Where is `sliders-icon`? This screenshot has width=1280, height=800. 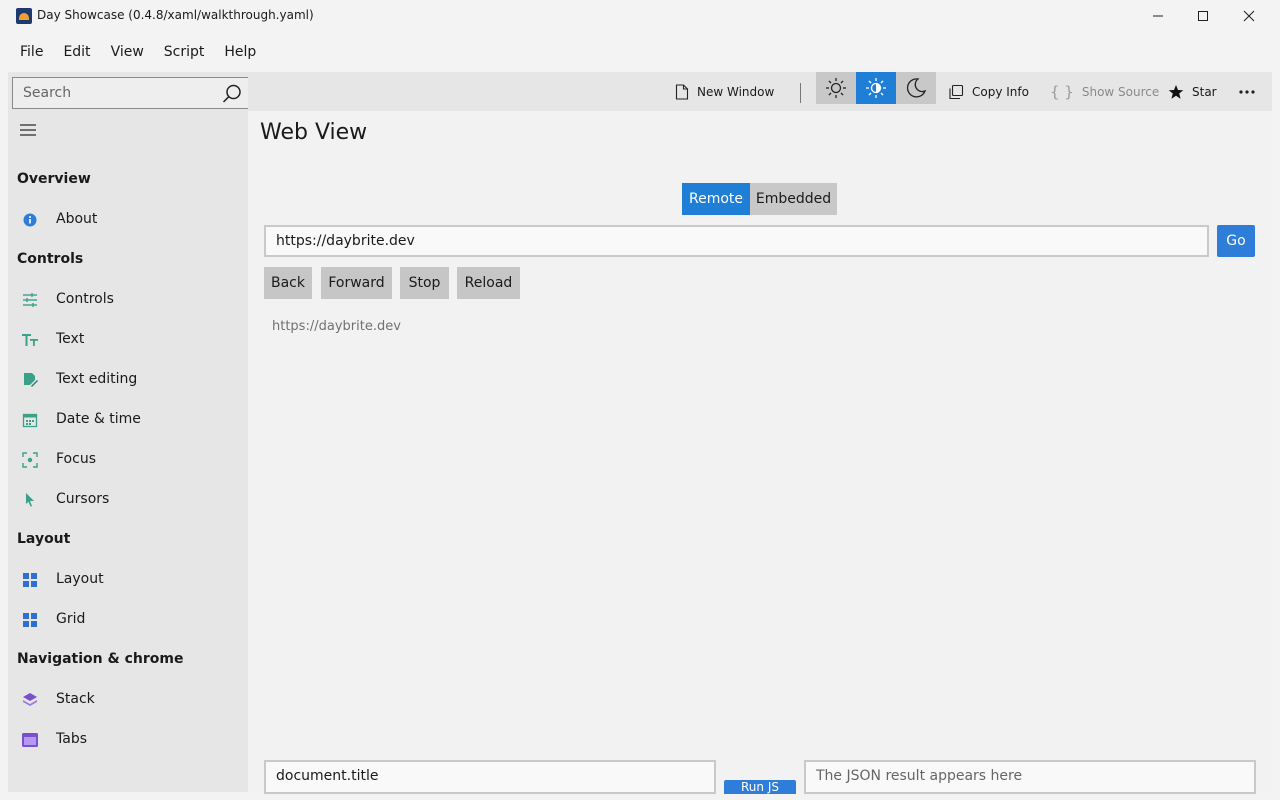
sliders-icon is located at coordinates (30, 300).